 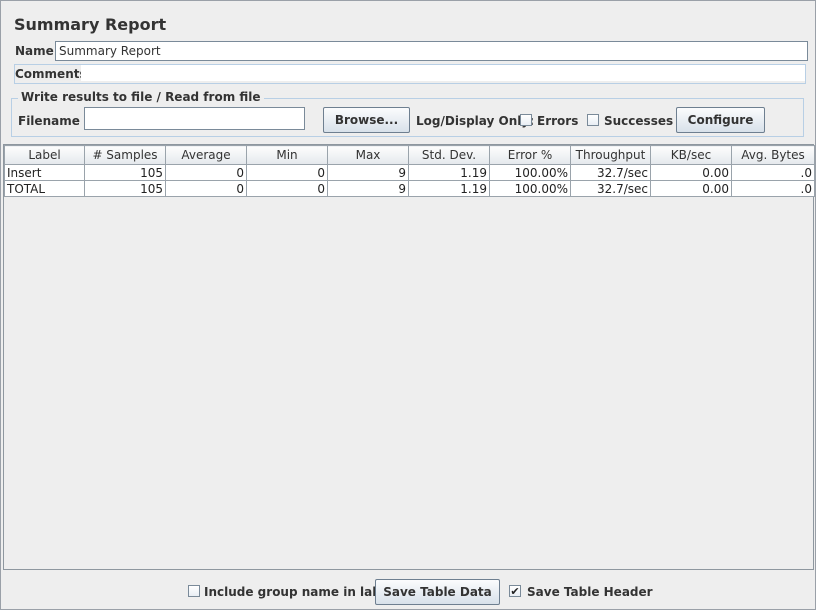 I want to click on name-input: Summary Report, so click(x=431, y=51).